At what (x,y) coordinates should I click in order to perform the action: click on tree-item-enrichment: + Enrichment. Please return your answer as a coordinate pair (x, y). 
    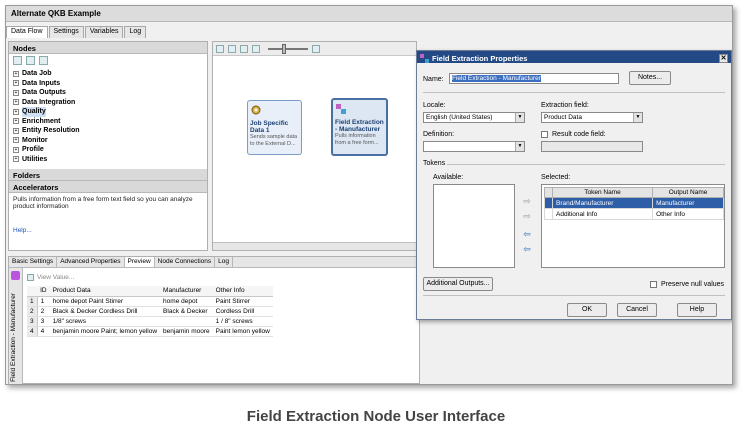
    Looking at the image, I should click on (108, 122).